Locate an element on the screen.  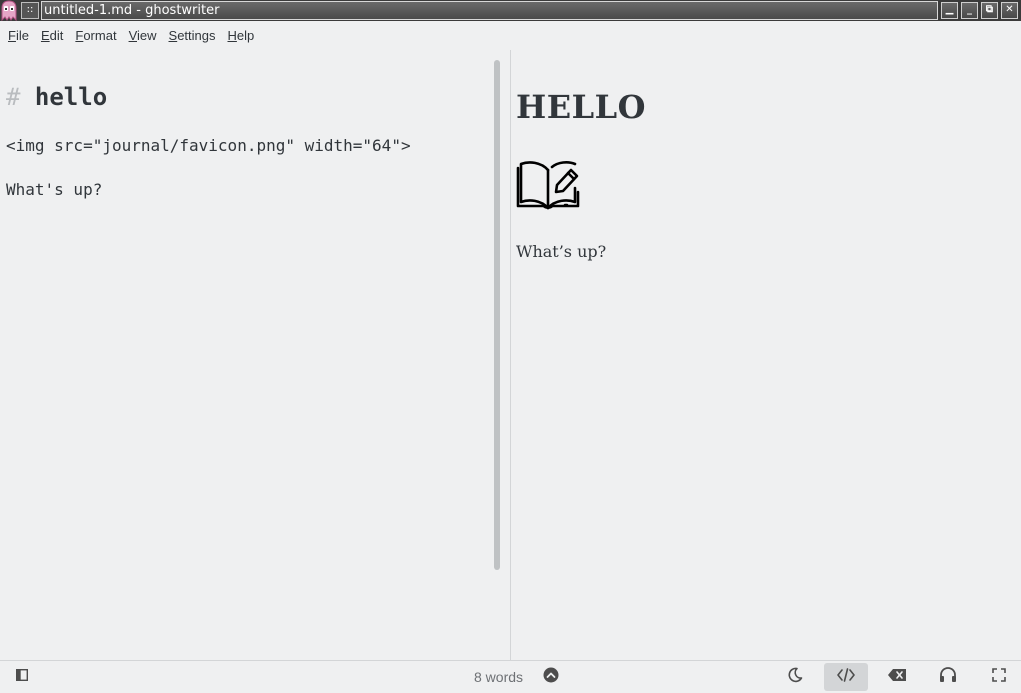
editor-heading-line: # hello is located at coordinates (208, 97).